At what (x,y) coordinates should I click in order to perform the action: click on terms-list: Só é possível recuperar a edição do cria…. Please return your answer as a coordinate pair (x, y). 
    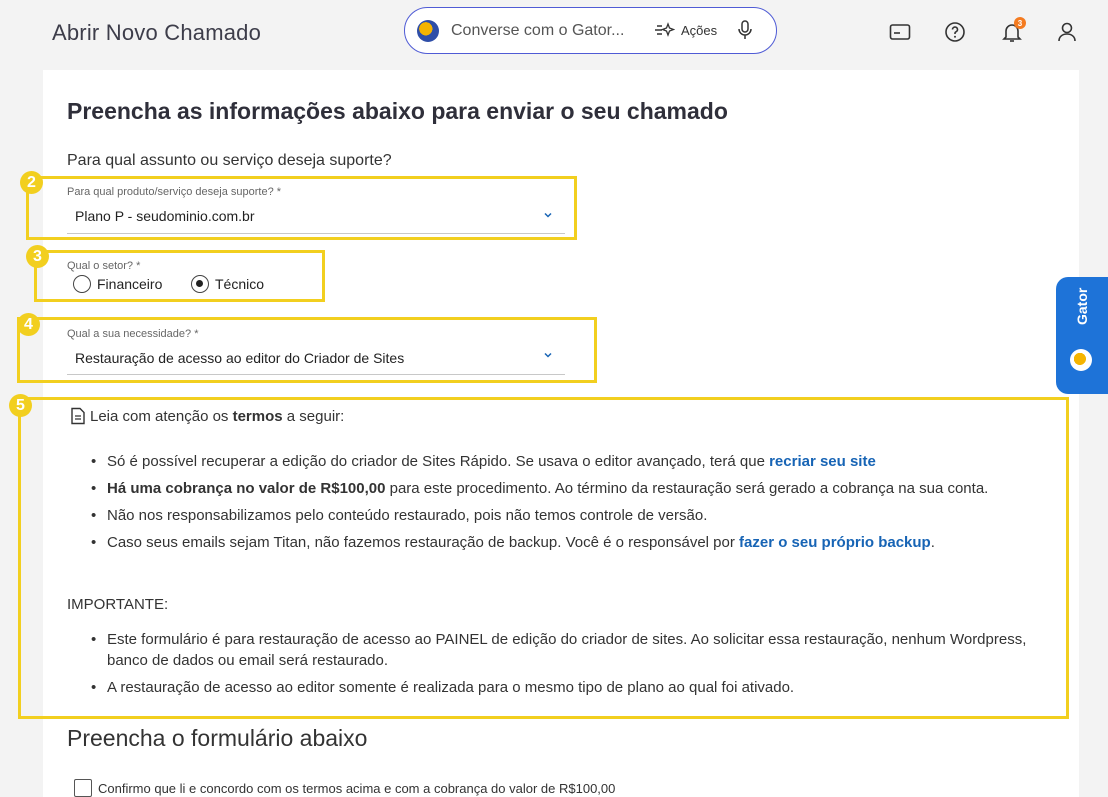
    Looking at the image, I should click on (579, 505).